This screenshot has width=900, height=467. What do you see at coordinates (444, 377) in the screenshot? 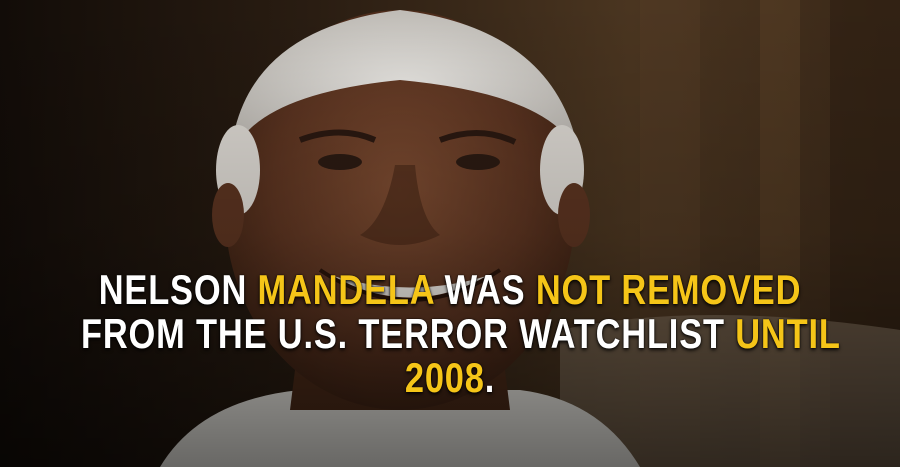
I see `caption-highlight-text: 2008` at bounding box center [444, 377].